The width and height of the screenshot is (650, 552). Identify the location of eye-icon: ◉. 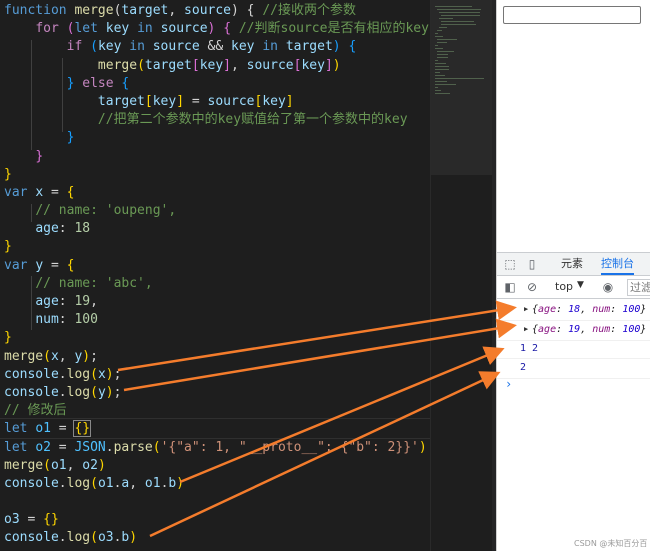
(608, 287).